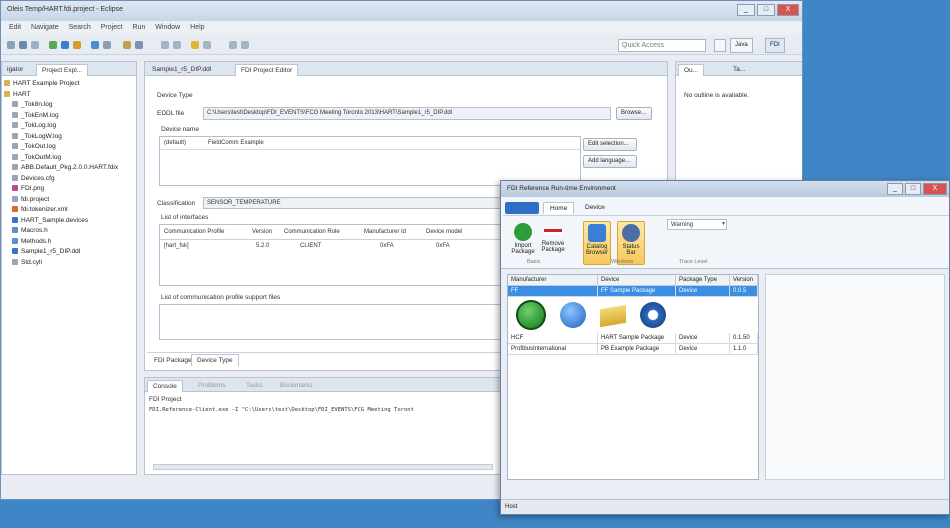 The height and width of the screenshot is (528, 950). I want to click on col-package-type: Package Type, so click(703, 280).